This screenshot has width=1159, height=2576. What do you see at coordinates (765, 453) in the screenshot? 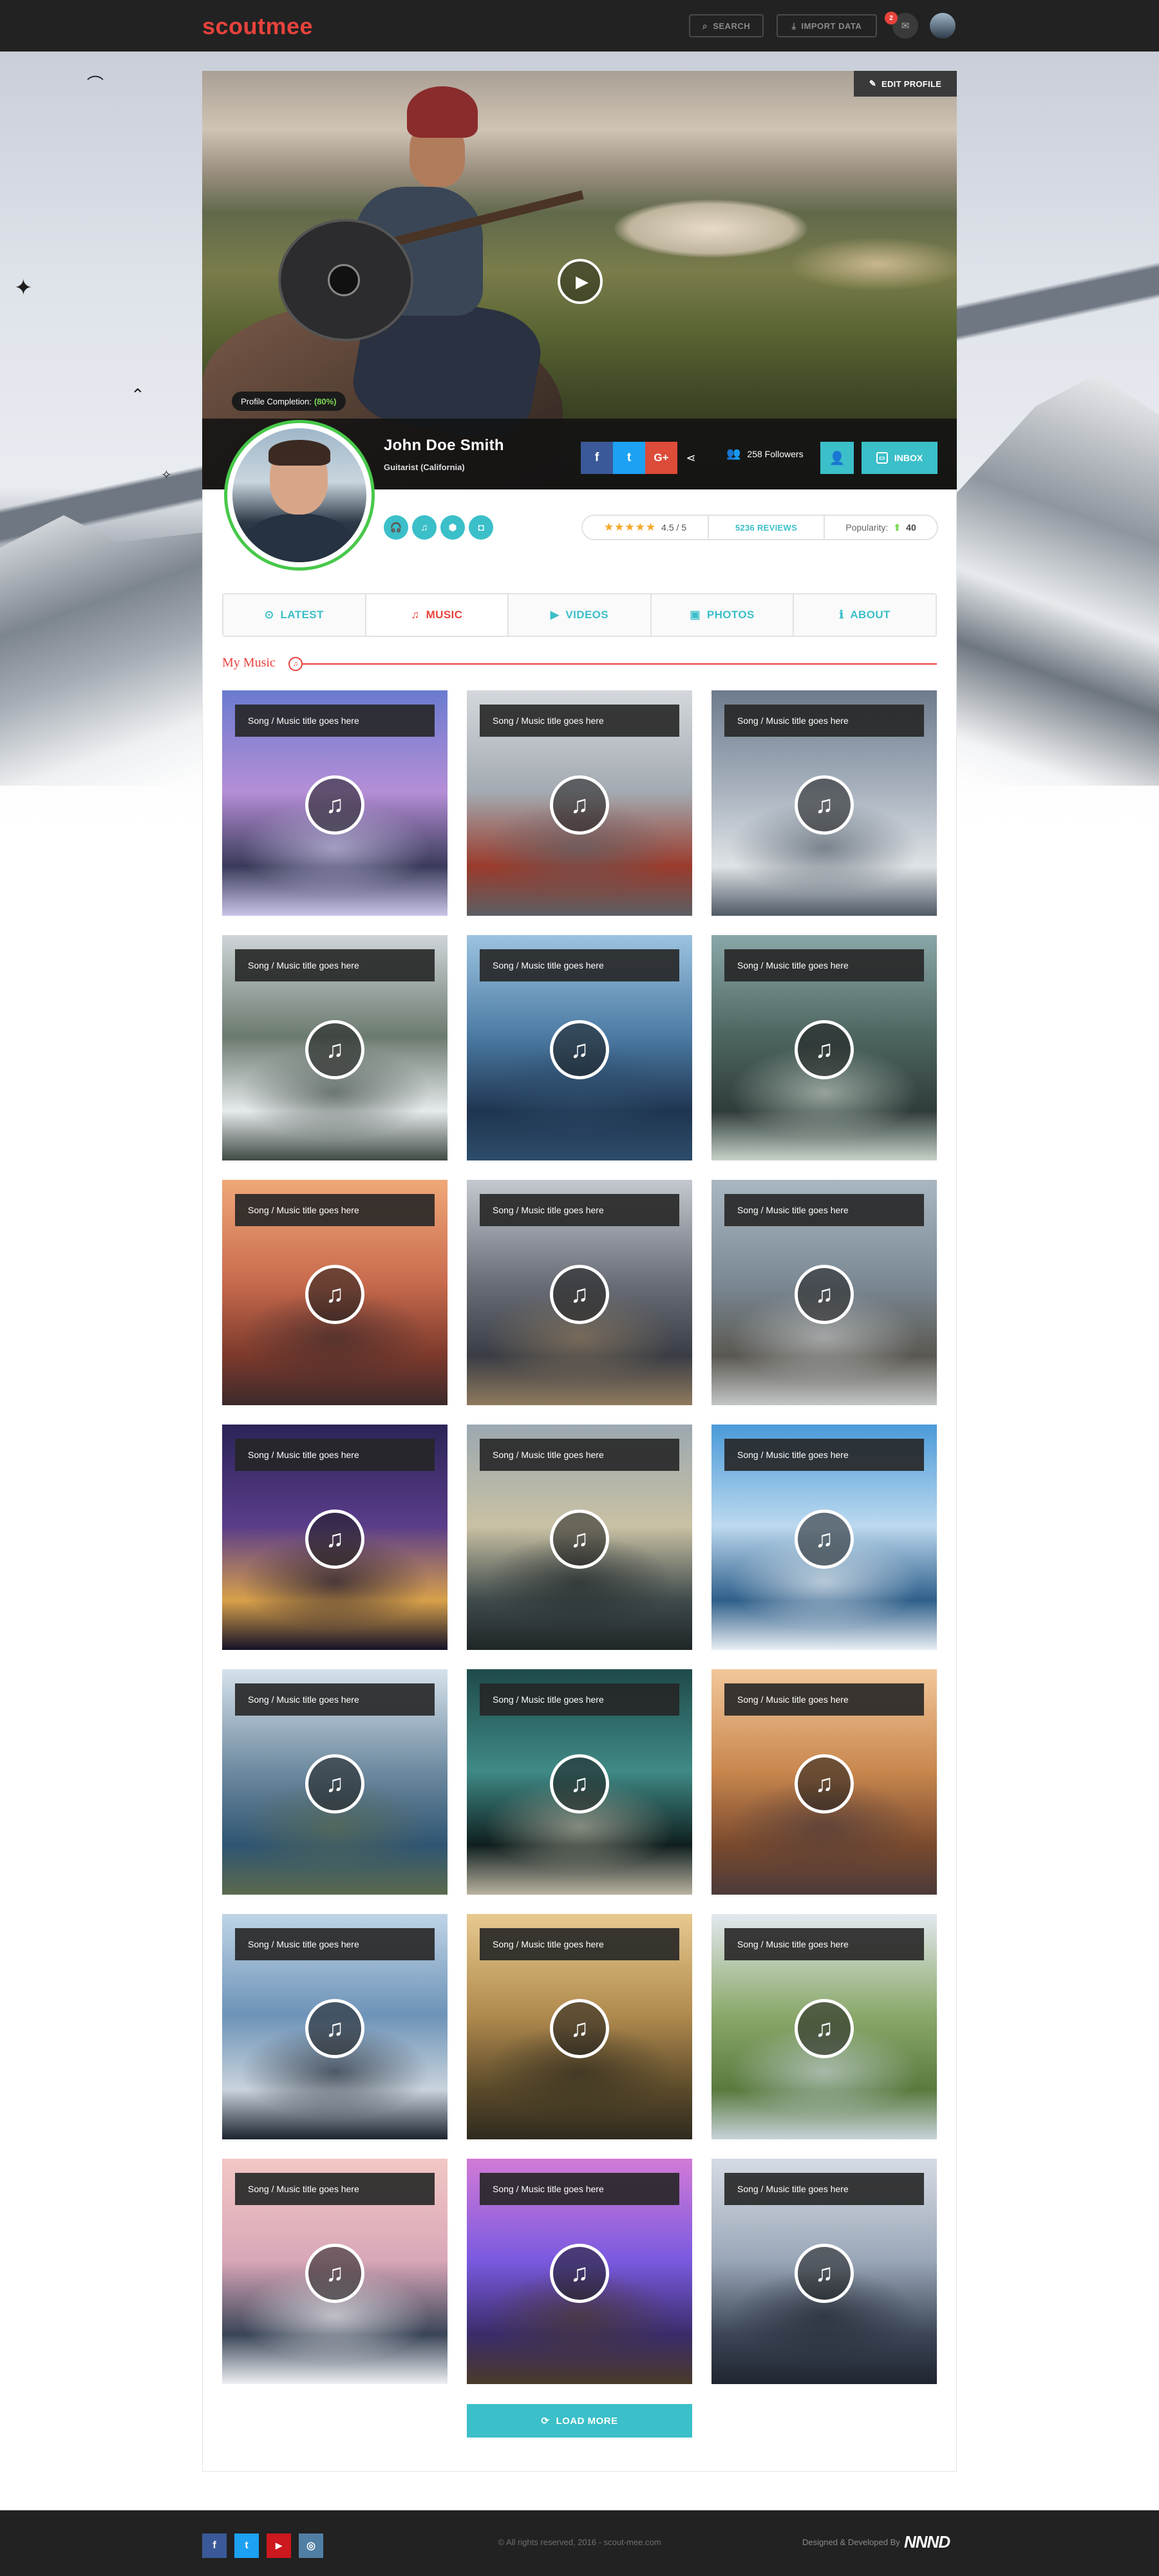
I see `followers-count: 👥 258 Followers` at bounding box center [765, 453].